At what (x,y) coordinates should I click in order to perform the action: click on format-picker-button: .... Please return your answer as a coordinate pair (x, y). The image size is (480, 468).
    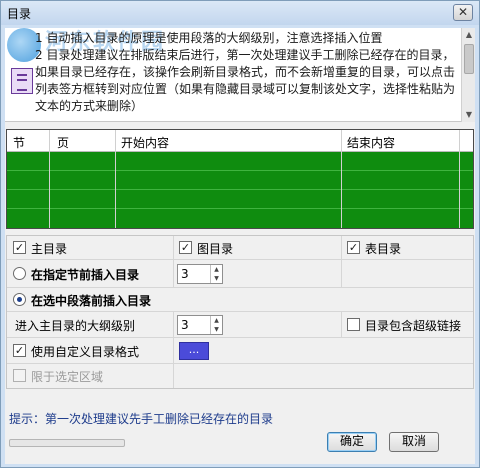
    Looking at the image, I should click on (194, 351).